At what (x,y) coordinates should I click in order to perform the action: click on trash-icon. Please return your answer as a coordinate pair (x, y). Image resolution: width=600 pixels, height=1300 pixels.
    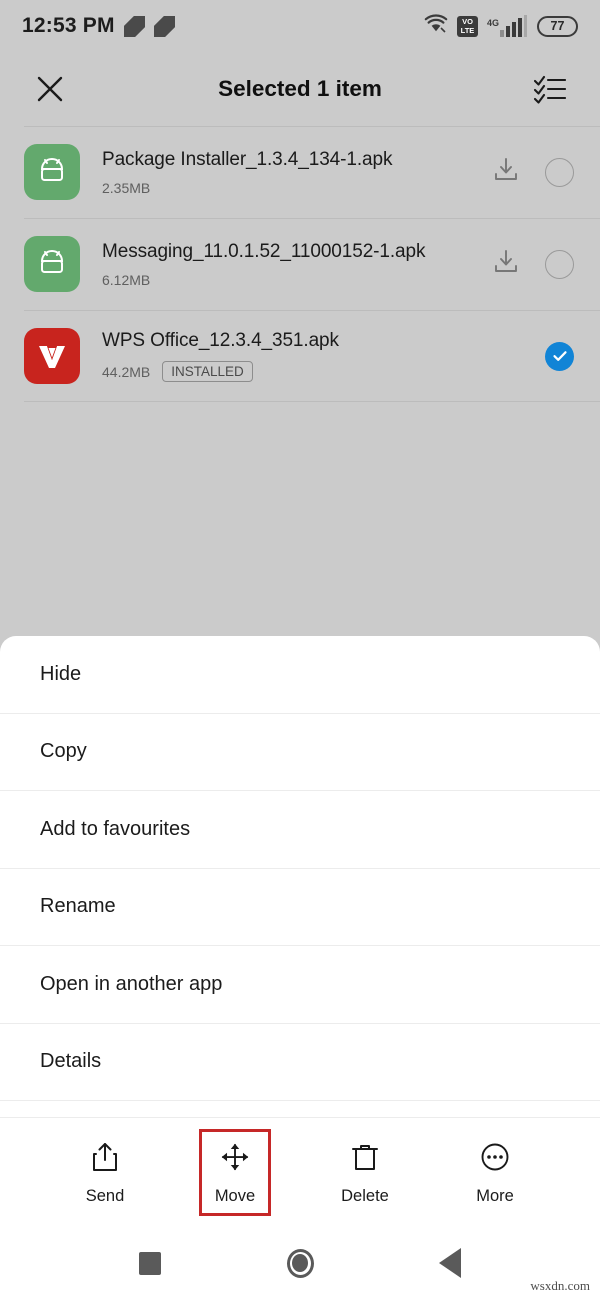
    Looking at the image, I should click on (365, 1159).